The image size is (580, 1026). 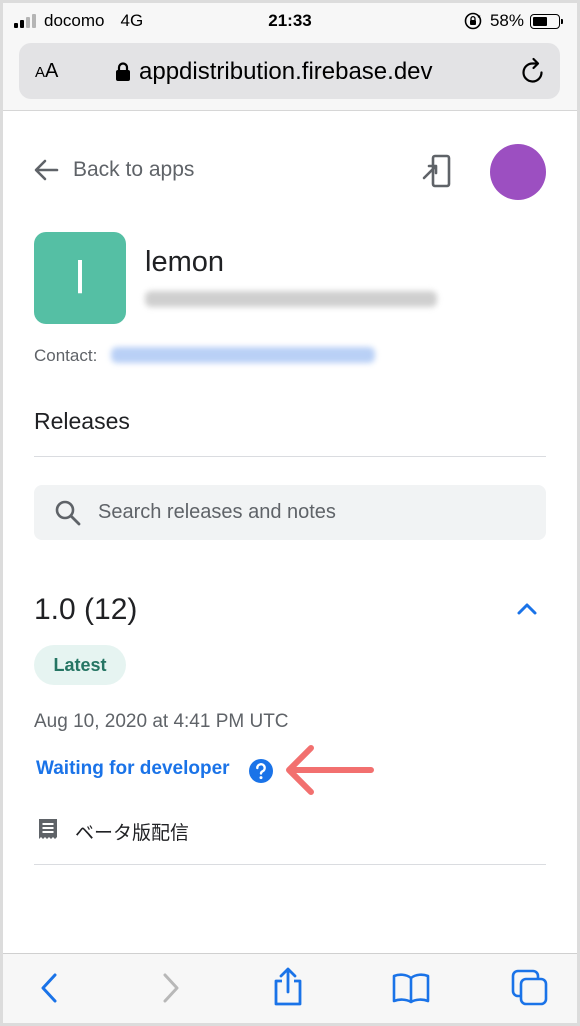 What do you see at coordinates (82, 421) in the screenshot?
I see `releases-heading: Releases` at bounding box center [82, 421].